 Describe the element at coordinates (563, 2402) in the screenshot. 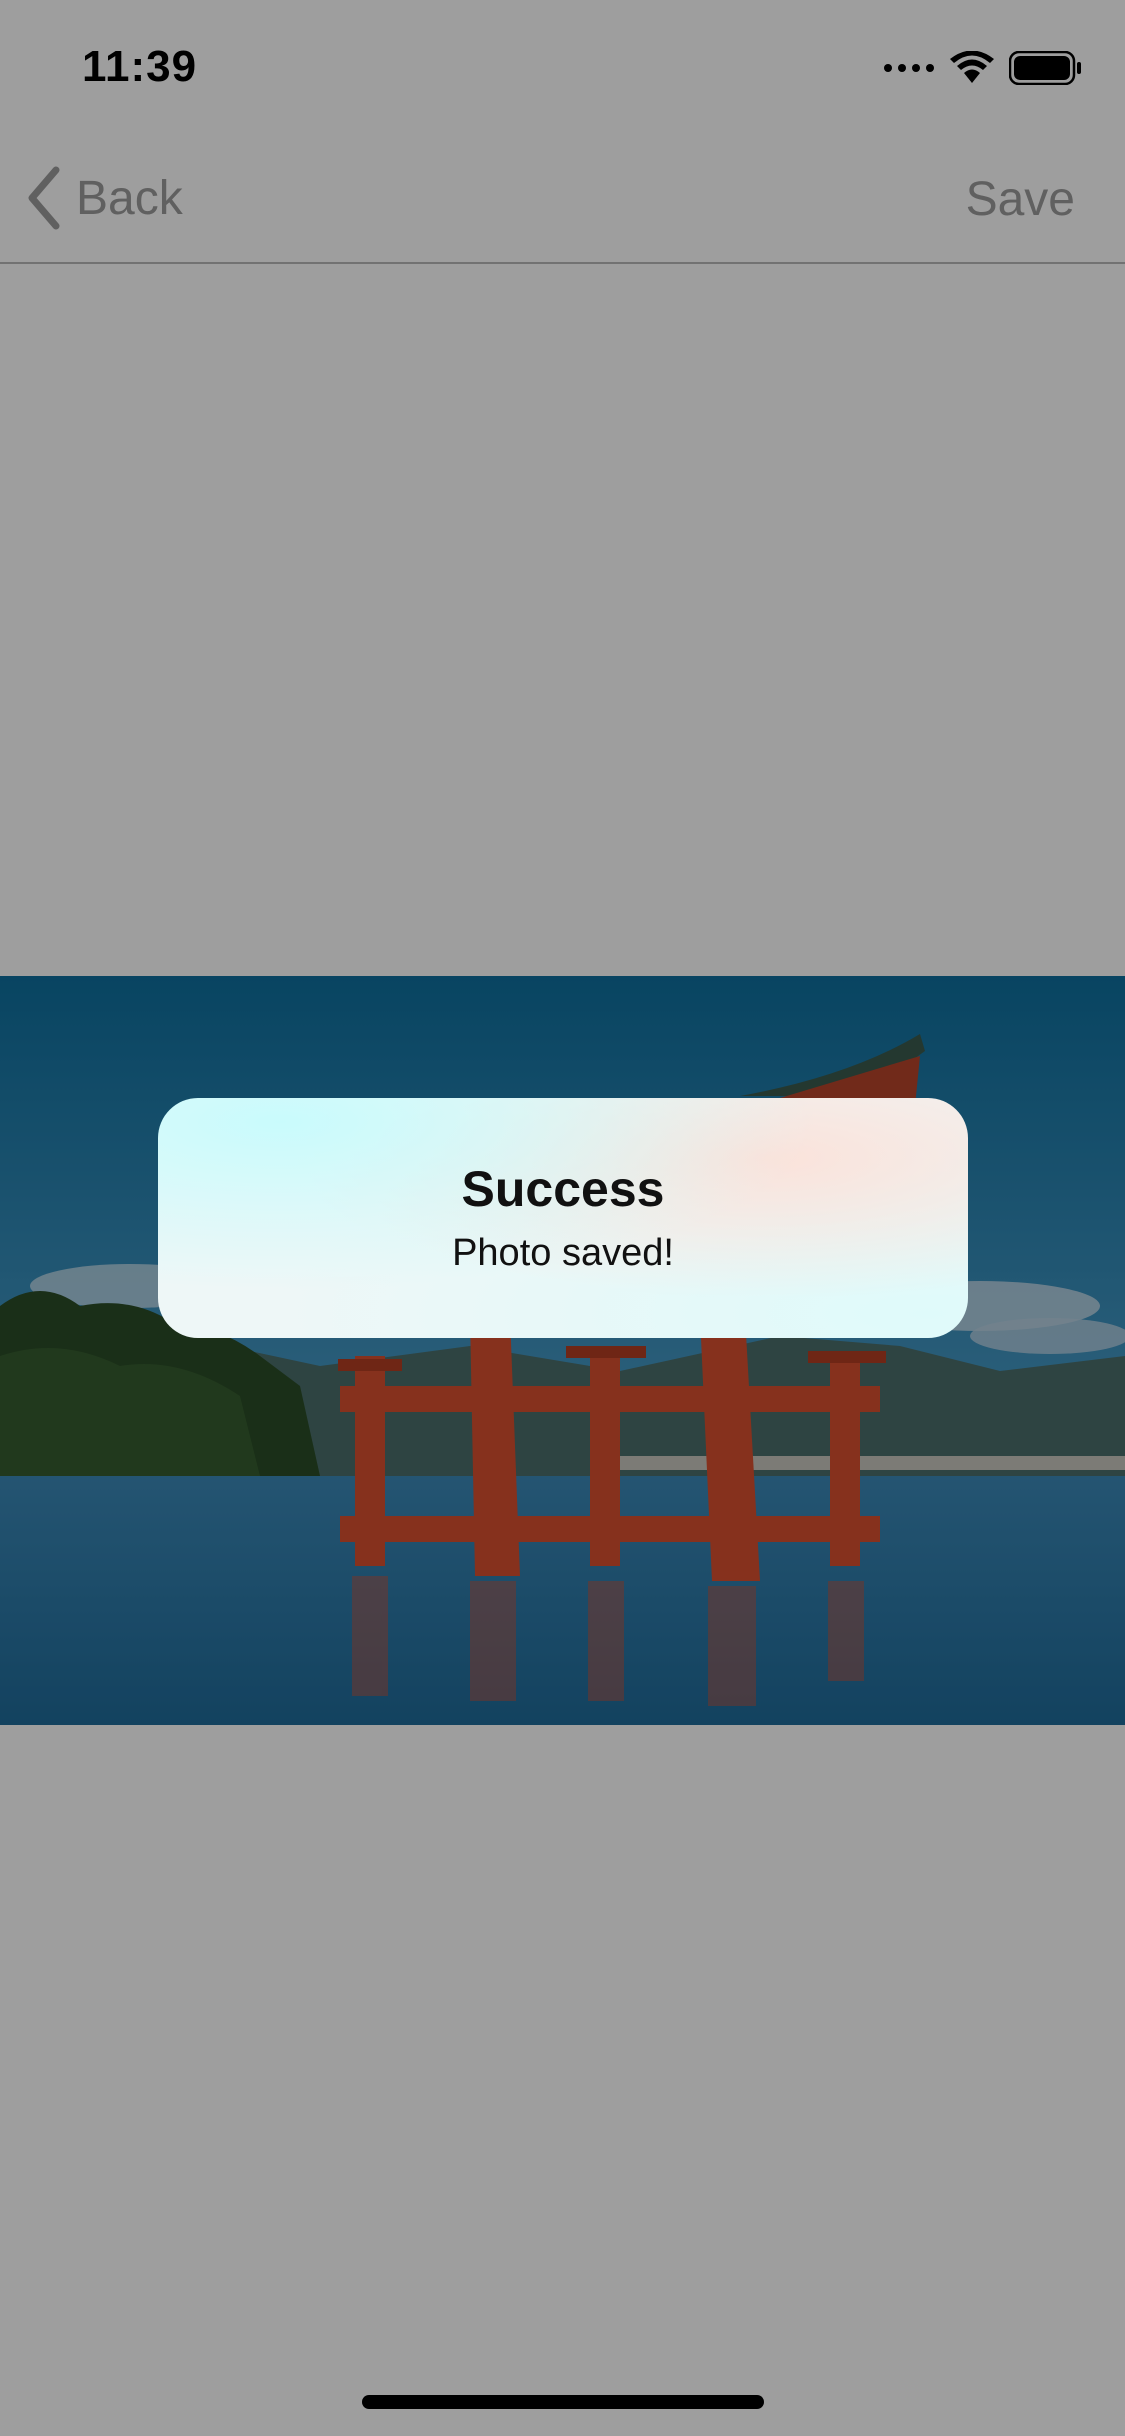

I see `home-indicator` at that location.